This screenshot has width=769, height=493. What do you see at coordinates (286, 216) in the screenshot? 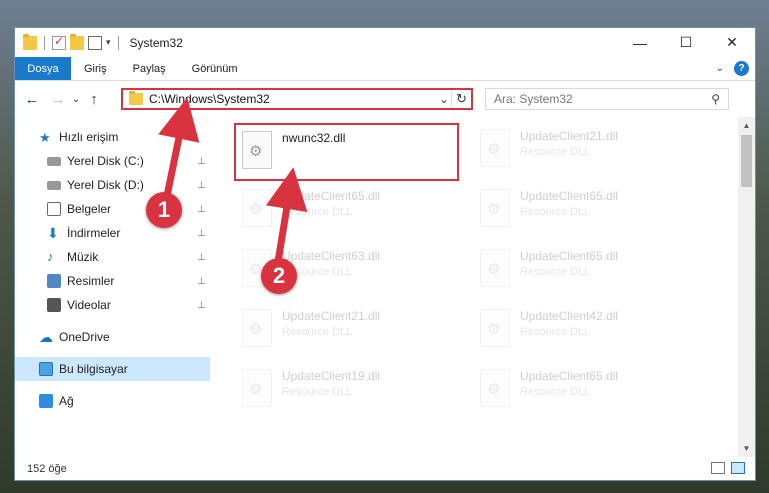
I see `arrow-to-file` at bounding box center [286, 216].